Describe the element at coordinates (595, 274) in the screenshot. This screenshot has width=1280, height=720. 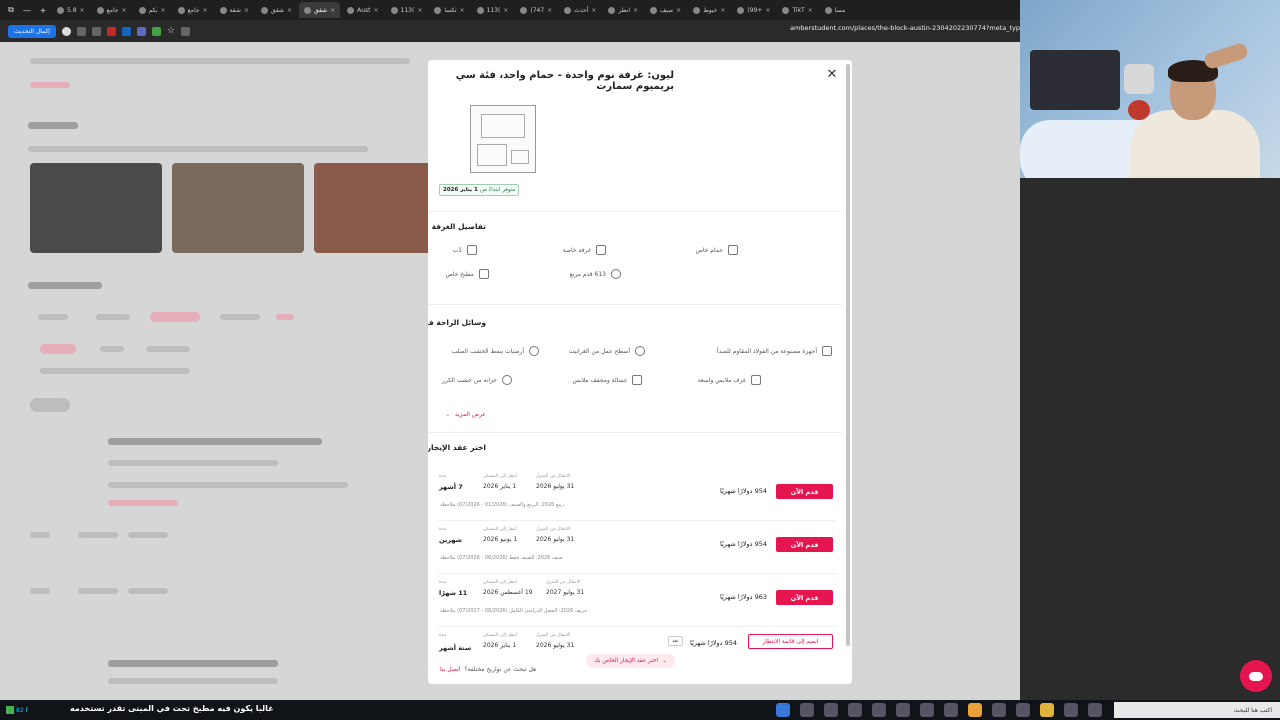
I see `room-feature: 613 قدم مربع` at that location.